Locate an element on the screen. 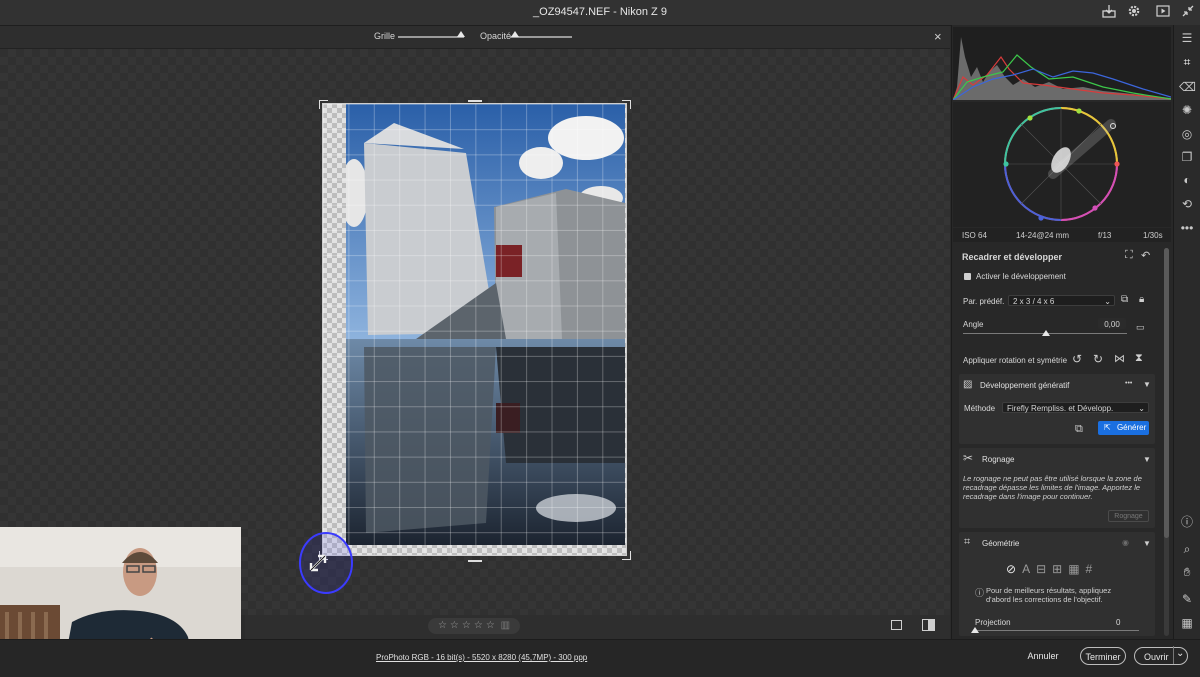  close-overlay-button: × is located at coordinates (938, 36).